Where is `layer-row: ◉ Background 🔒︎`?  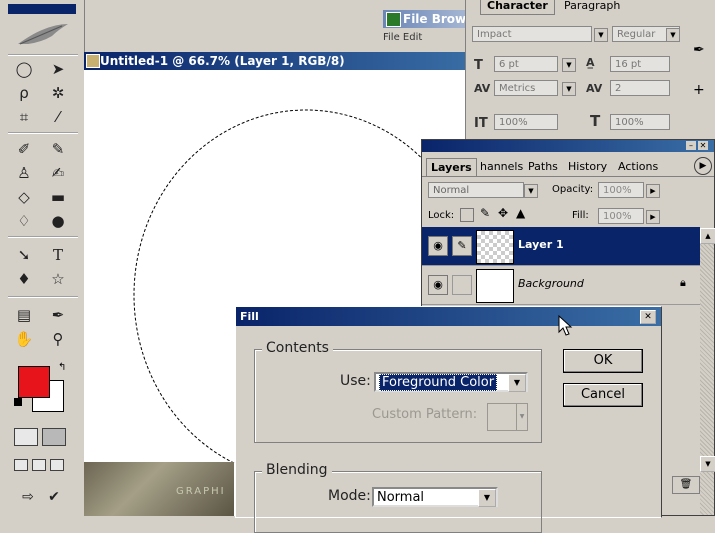
layer-row: ◉ Background 🔒︎ is located at coordinates (561, 285).